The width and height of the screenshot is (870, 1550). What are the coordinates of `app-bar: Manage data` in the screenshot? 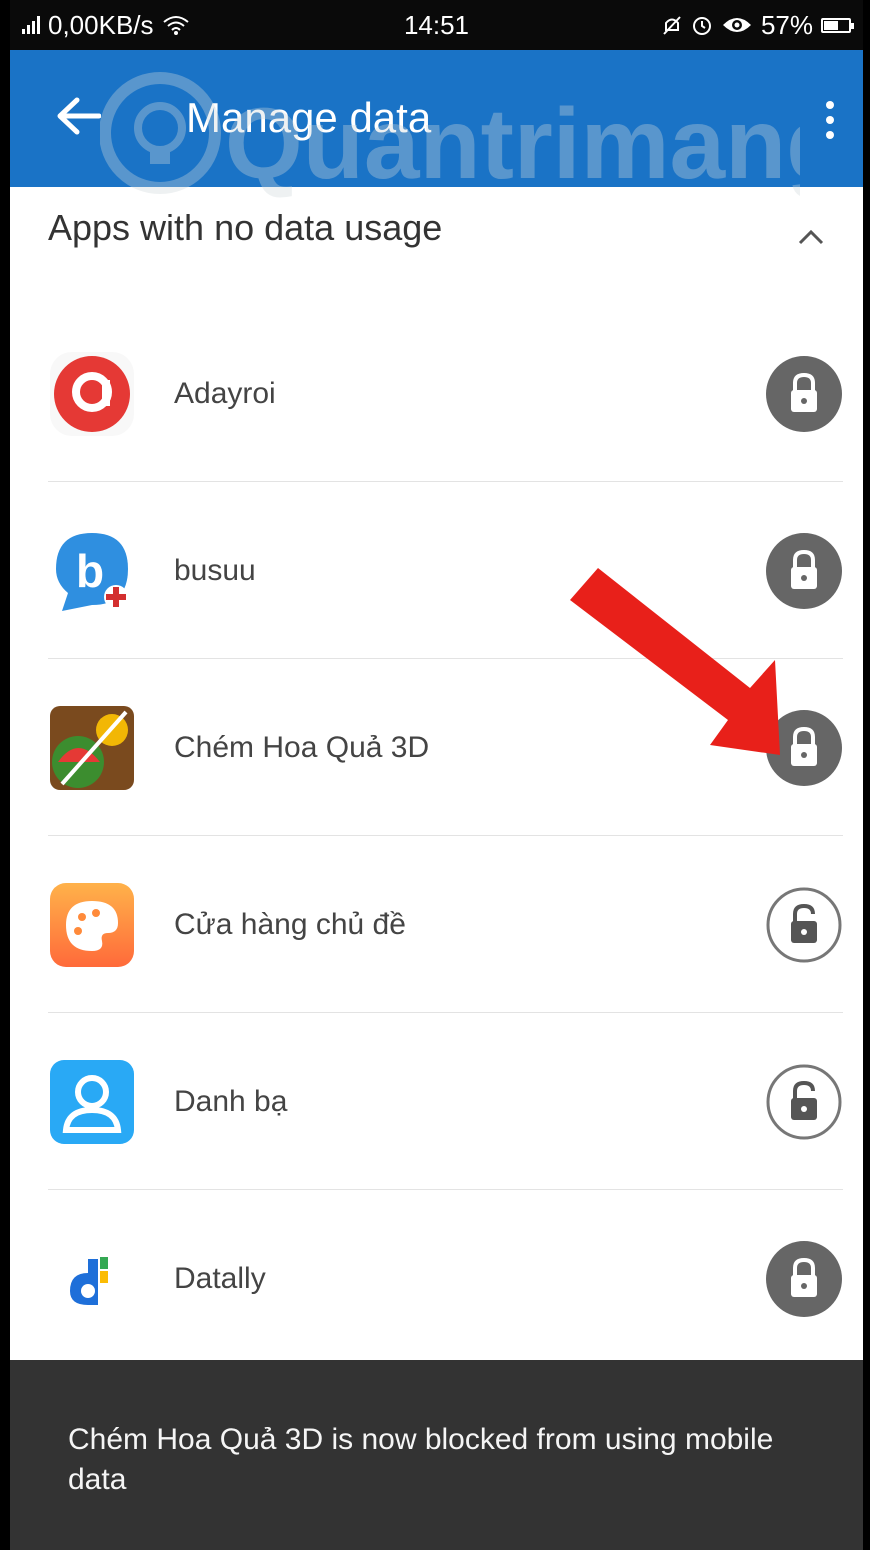 It's located at (436, 118).